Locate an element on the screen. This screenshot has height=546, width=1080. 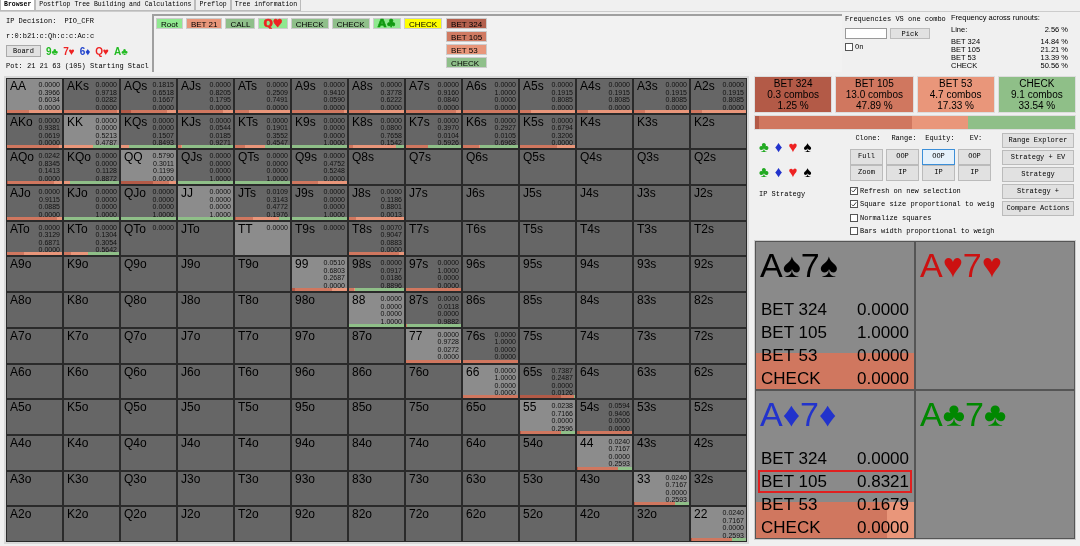
hand-cell: 43o is located at coordinates (604, 488).